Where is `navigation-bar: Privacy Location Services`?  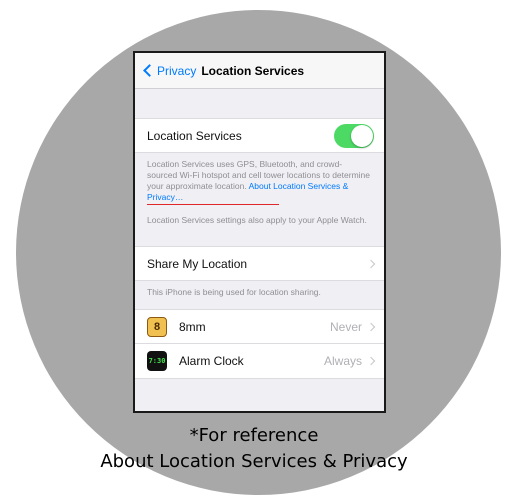 navigation-bar: Privacy Location Services is located at coordinates (259, 71).